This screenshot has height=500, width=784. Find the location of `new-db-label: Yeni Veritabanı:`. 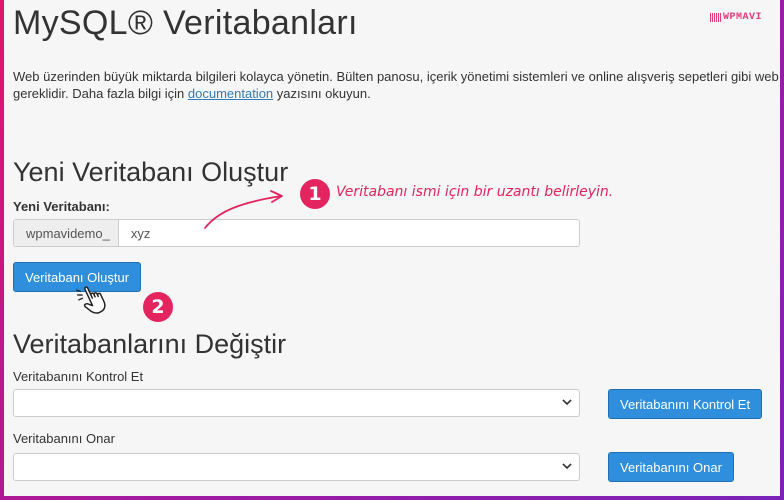

new-db-label: Yeni Veritabanı: is located at coordinates (61, 206).